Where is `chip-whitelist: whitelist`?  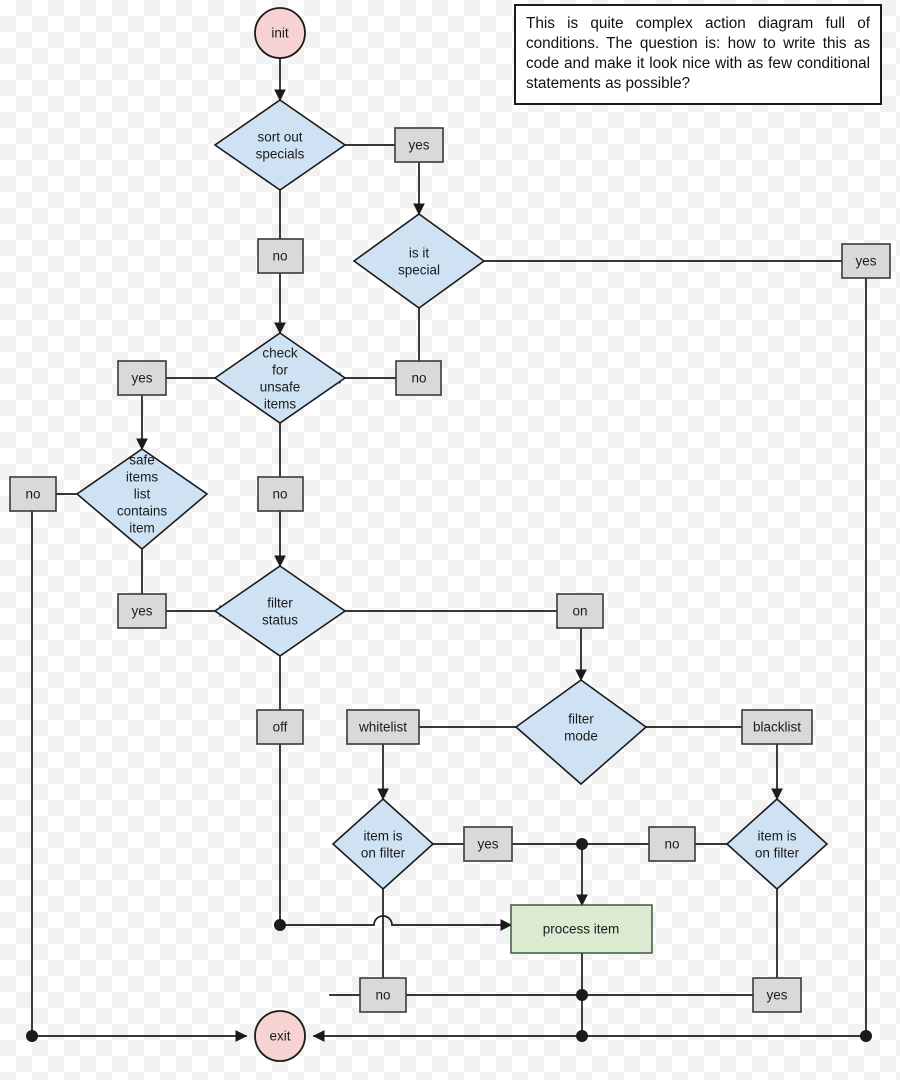
chip-whitelist: whitelist is located at coordinates (383, 727).